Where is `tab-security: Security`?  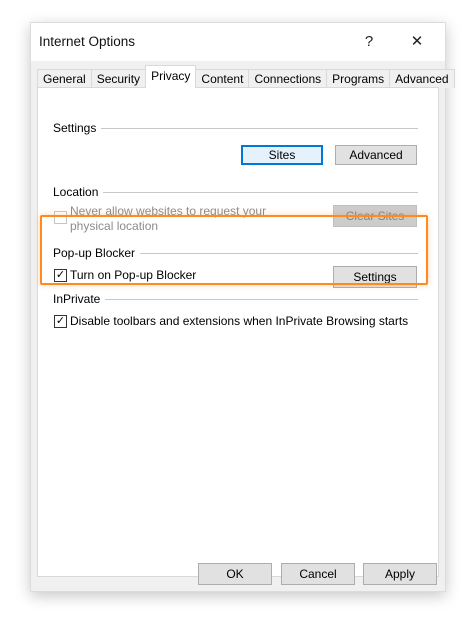 tab-security: Security is located at coordinates (118, 78).